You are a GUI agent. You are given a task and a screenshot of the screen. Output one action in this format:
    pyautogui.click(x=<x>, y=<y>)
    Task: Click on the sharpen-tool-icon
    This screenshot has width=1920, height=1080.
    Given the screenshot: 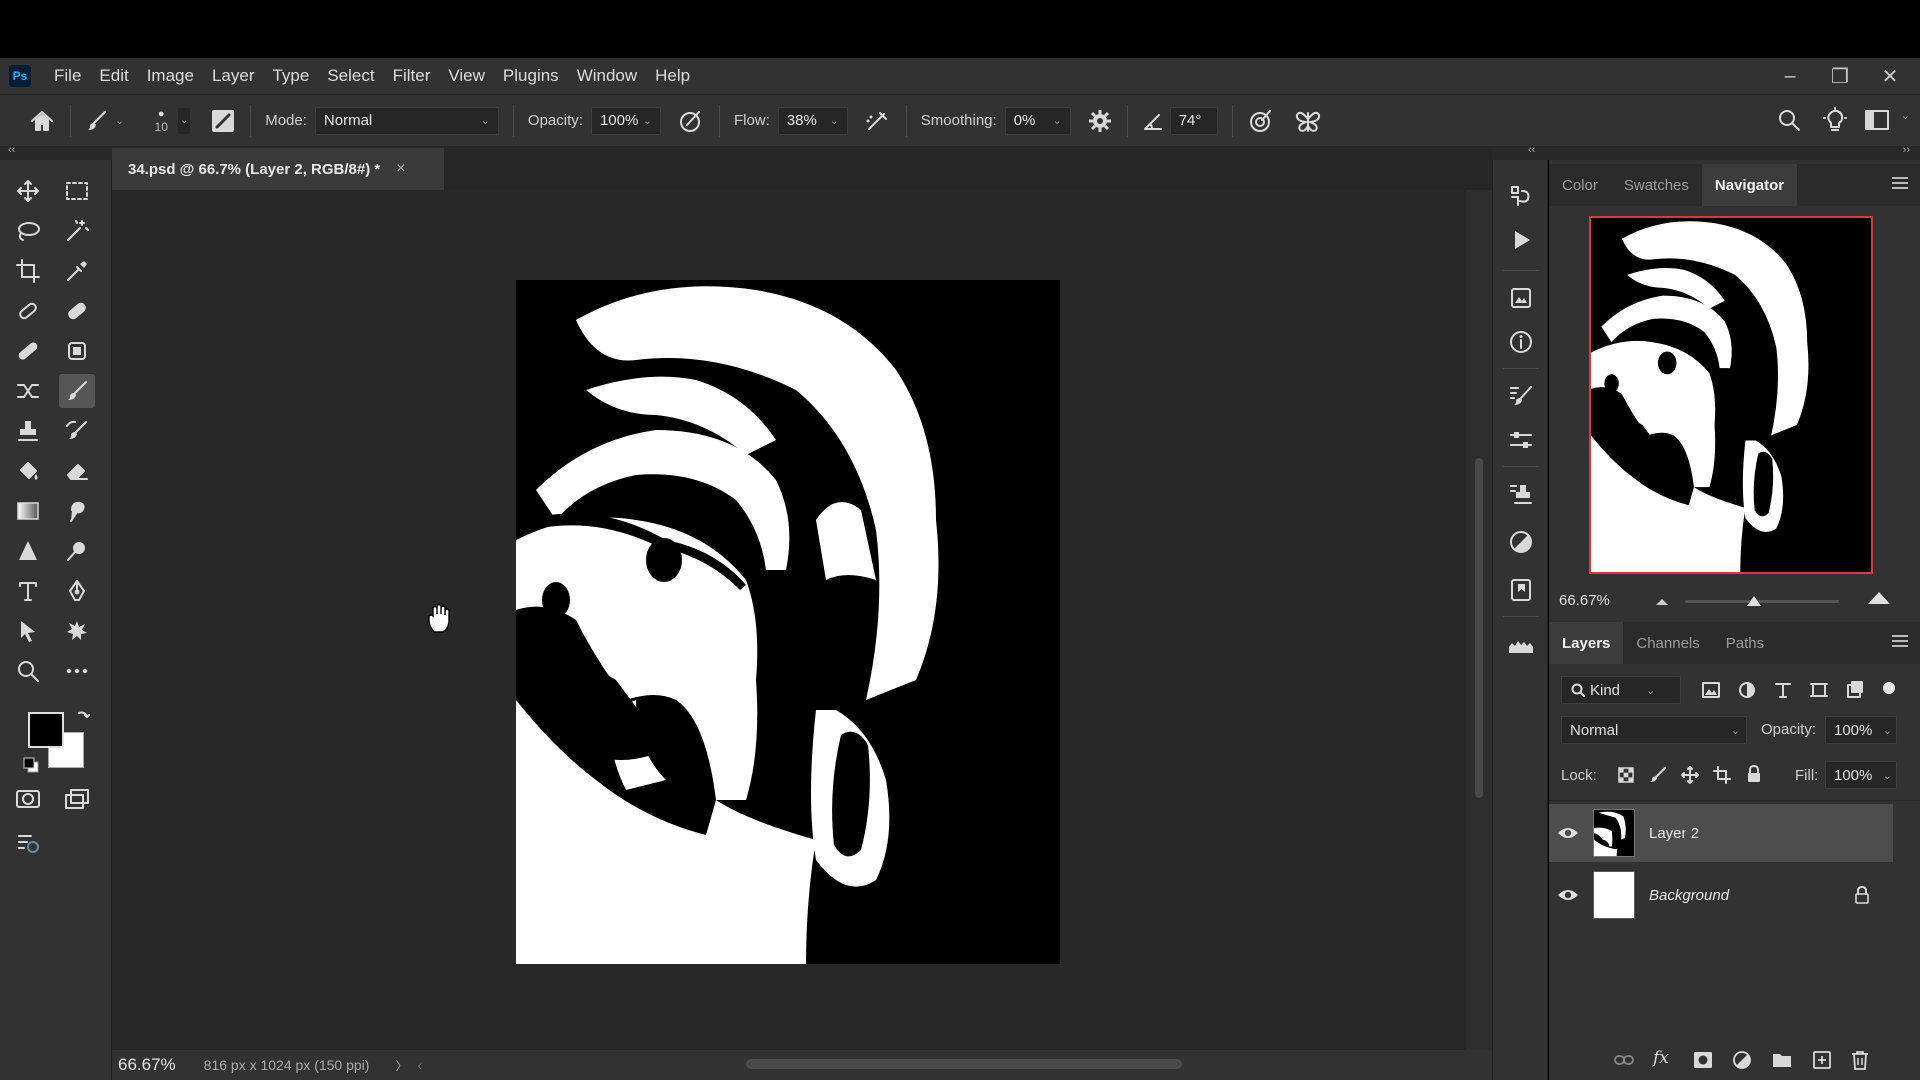 What is the action you would take?
    pyautogui.click(x=28, y=551)
    